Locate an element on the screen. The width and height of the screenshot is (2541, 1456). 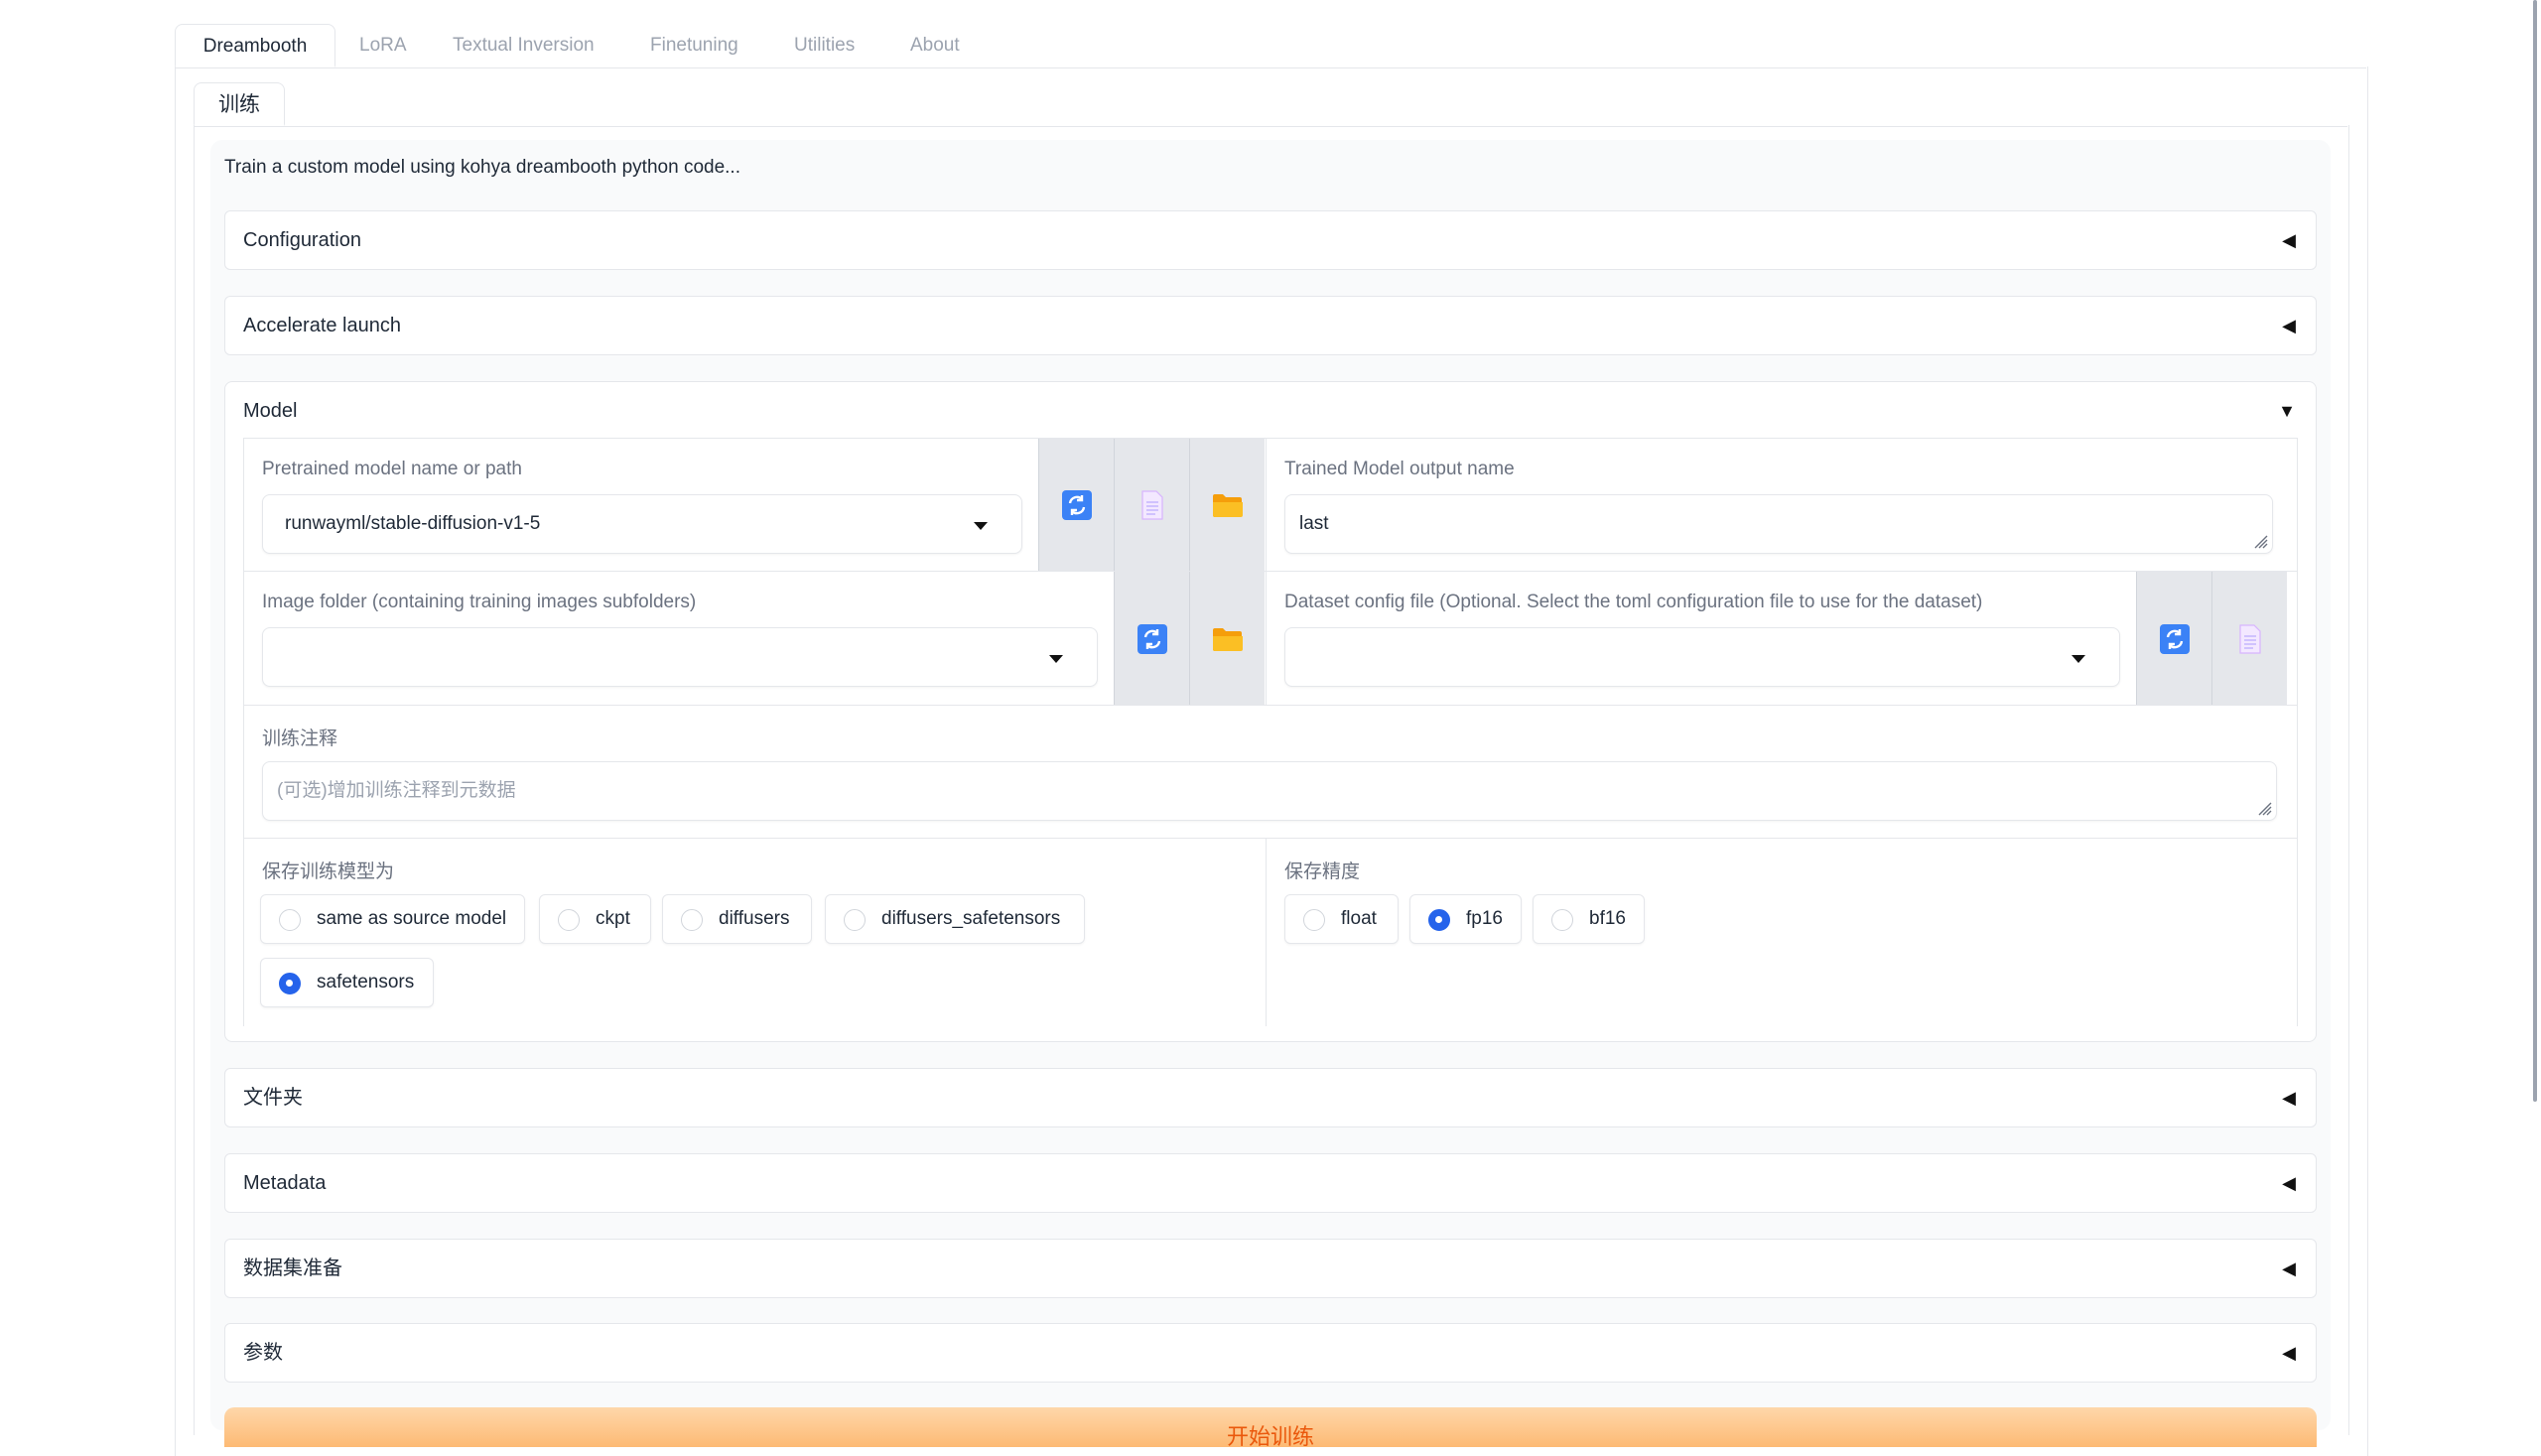
training-comment-placeholder: (可选)增加训练注释到元数据 is located at coordinates (396, 790).